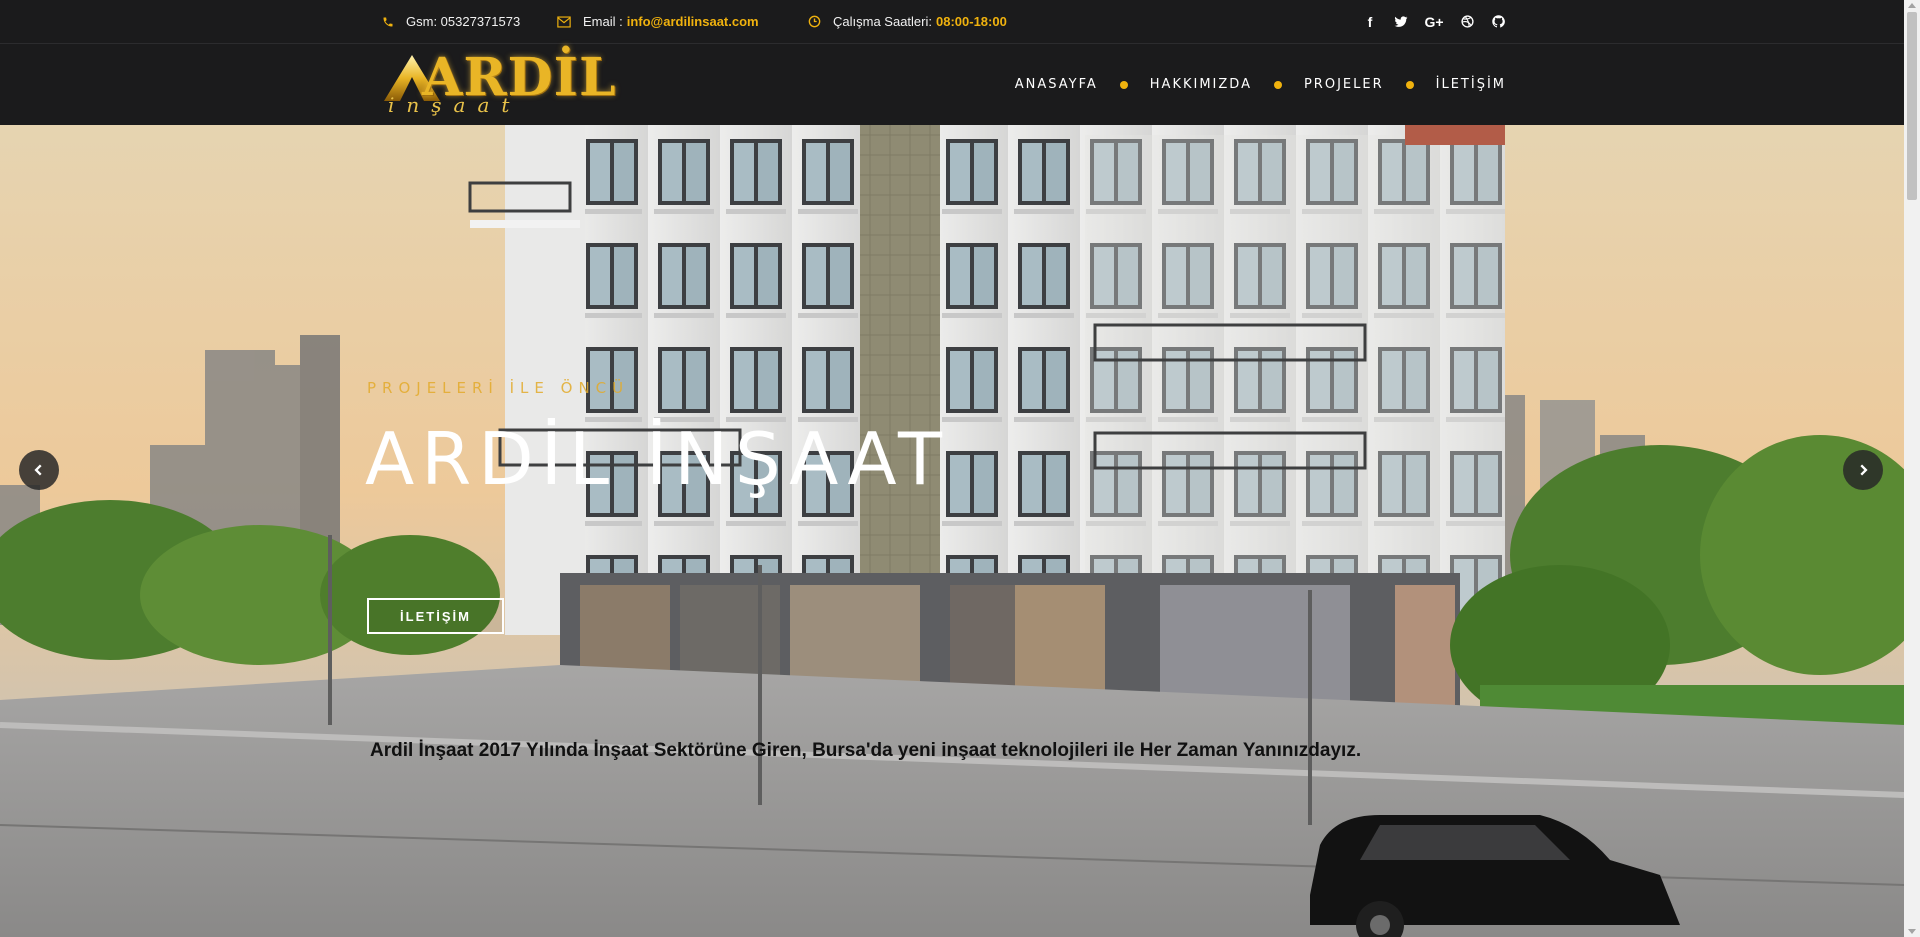 This screenshot has width=1920, height=937. I want to click on main-menu: ANASAYFA HAKKIMIZDA PROJELER İLETİŞİM, so click(1260, 84).